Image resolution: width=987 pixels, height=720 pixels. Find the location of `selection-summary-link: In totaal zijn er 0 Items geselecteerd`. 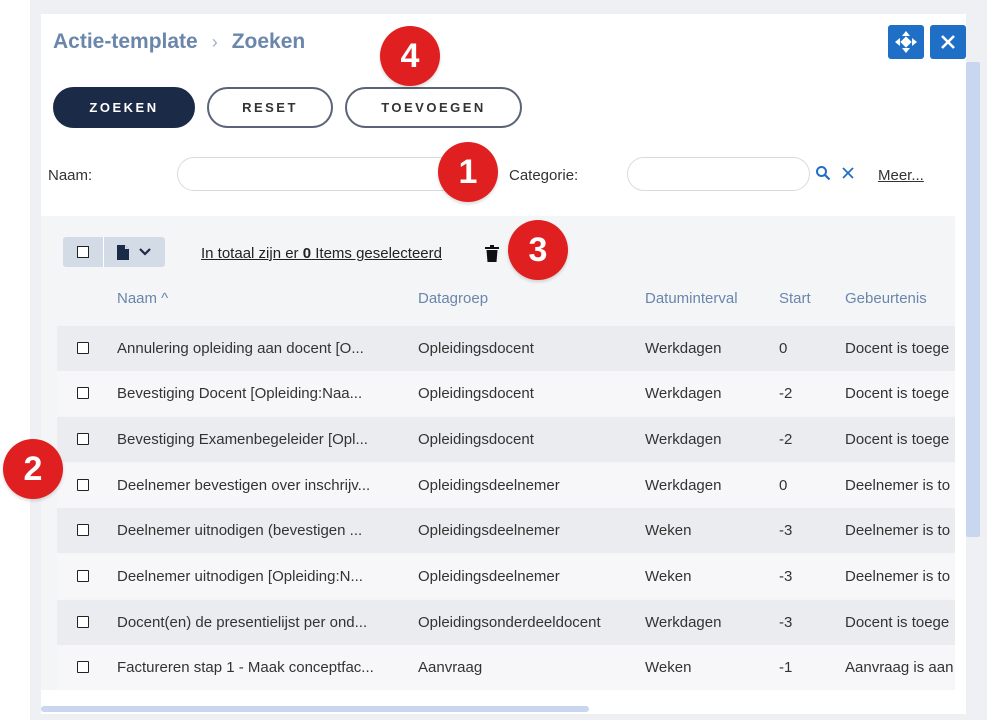

selection-summary-link: In totaal zijn er 0 Items geselecteerd is located at coordinates (321, 253).